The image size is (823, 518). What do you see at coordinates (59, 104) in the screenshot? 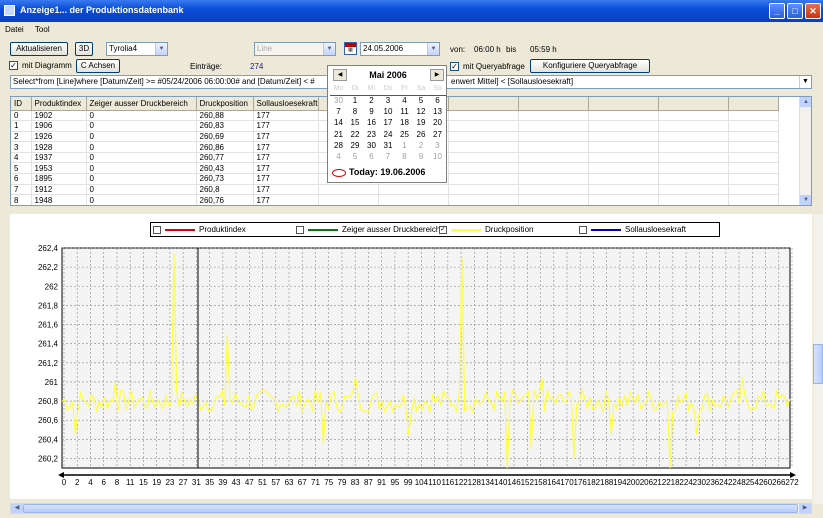
I see `column-header-produktindex: Produktindex` at bounding box center [59, 104].